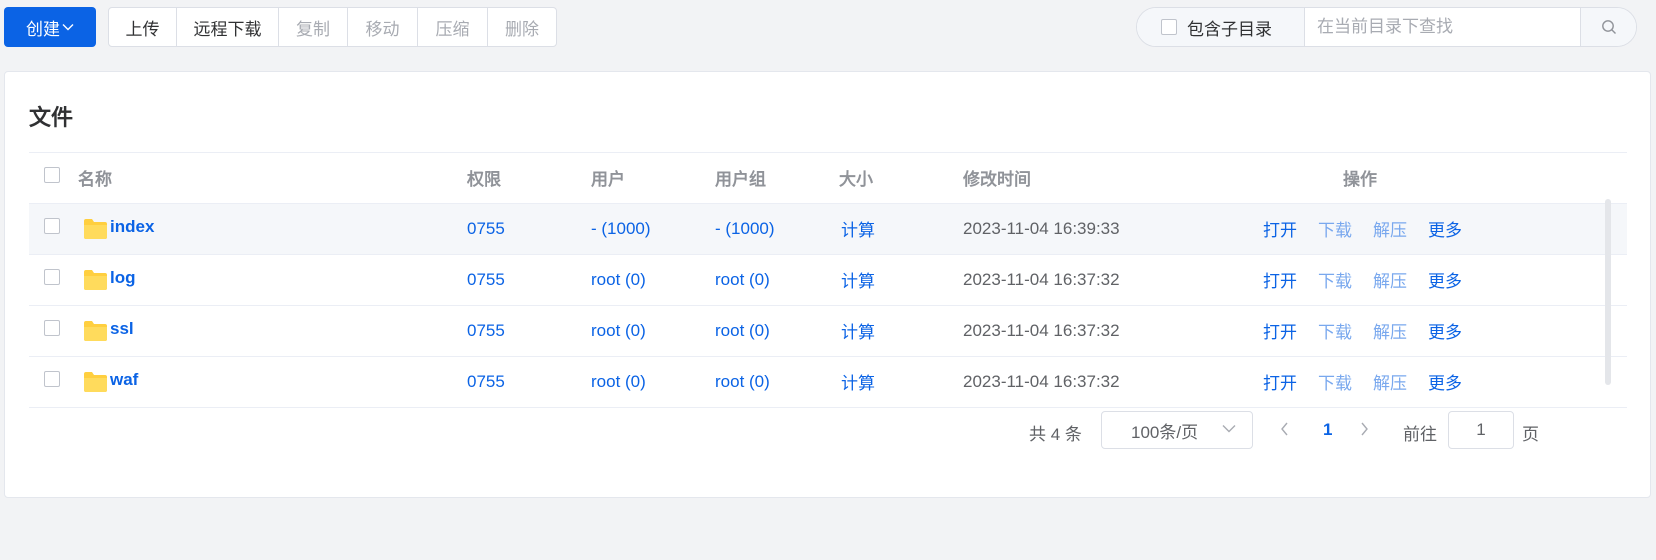  Describe the element at coordinates (52, 175) in the screenshot. I see `select-all-checkbox` at that location.